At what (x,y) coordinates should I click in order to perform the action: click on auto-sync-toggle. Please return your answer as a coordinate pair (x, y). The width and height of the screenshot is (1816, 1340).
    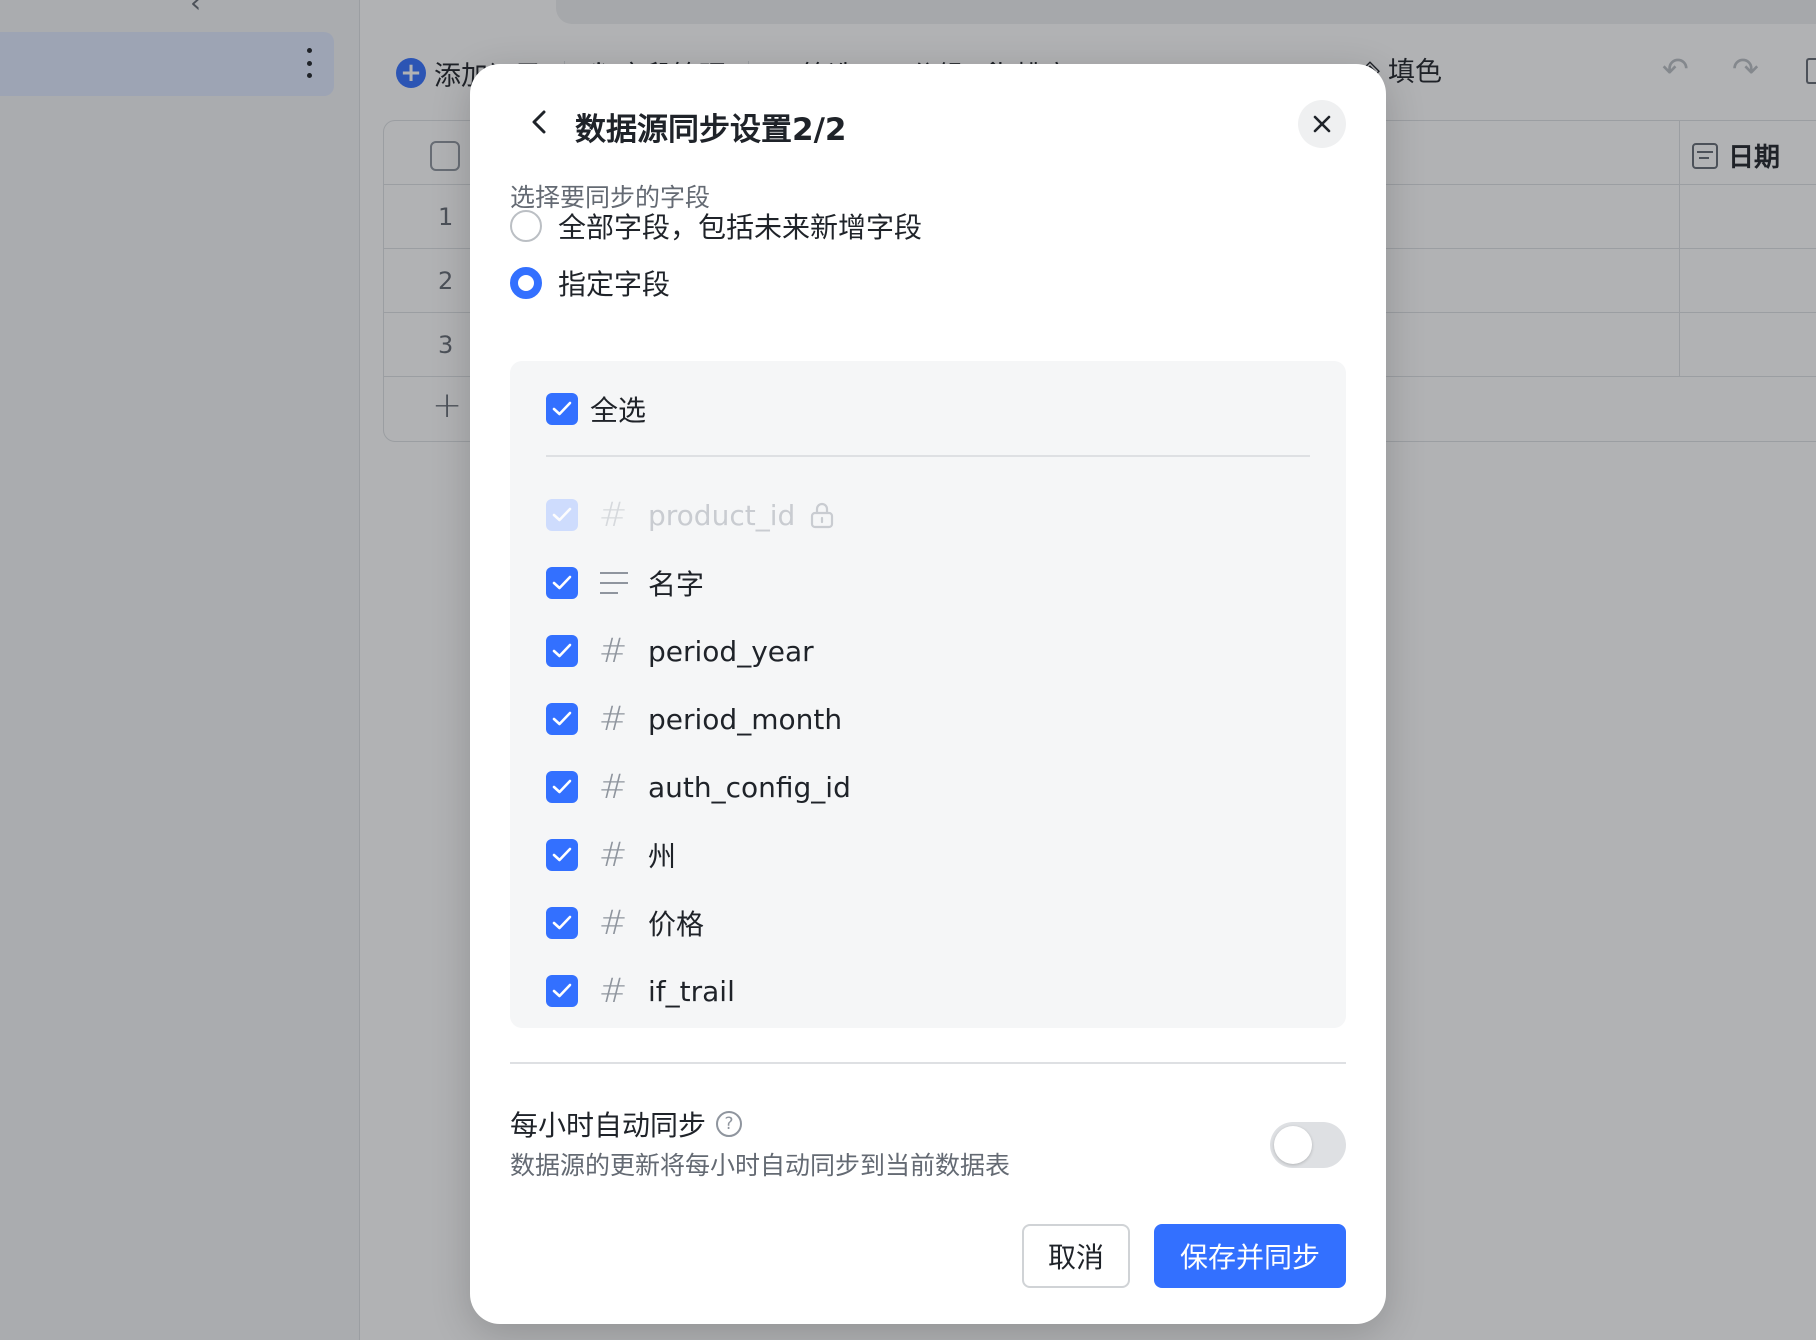
    Looking at the image, I should click on (1308, 1145).